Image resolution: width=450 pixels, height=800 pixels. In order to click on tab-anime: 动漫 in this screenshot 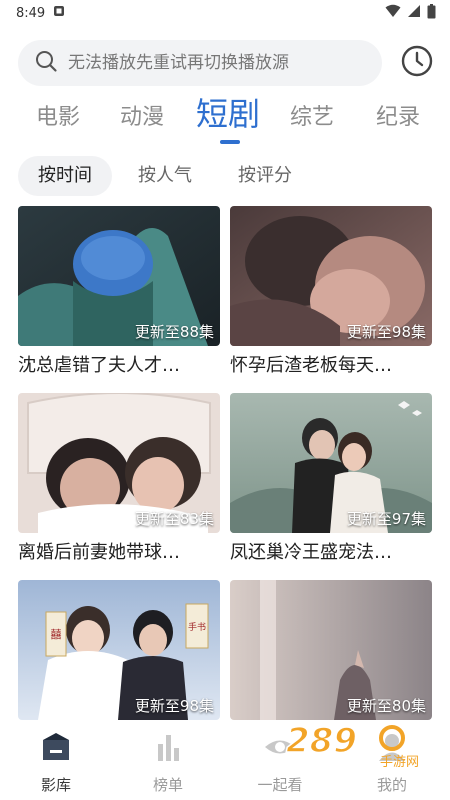, I will do `click(142, 118)`.